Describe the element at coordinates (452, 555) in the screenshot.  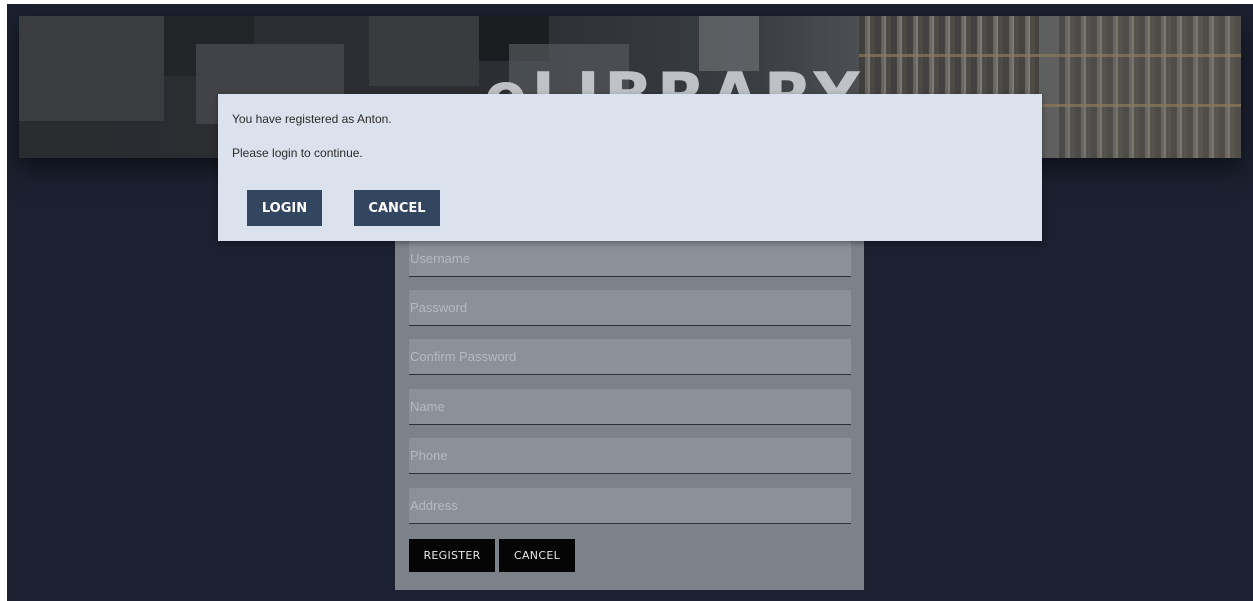
I see `register-button: REGISTER` at that location.